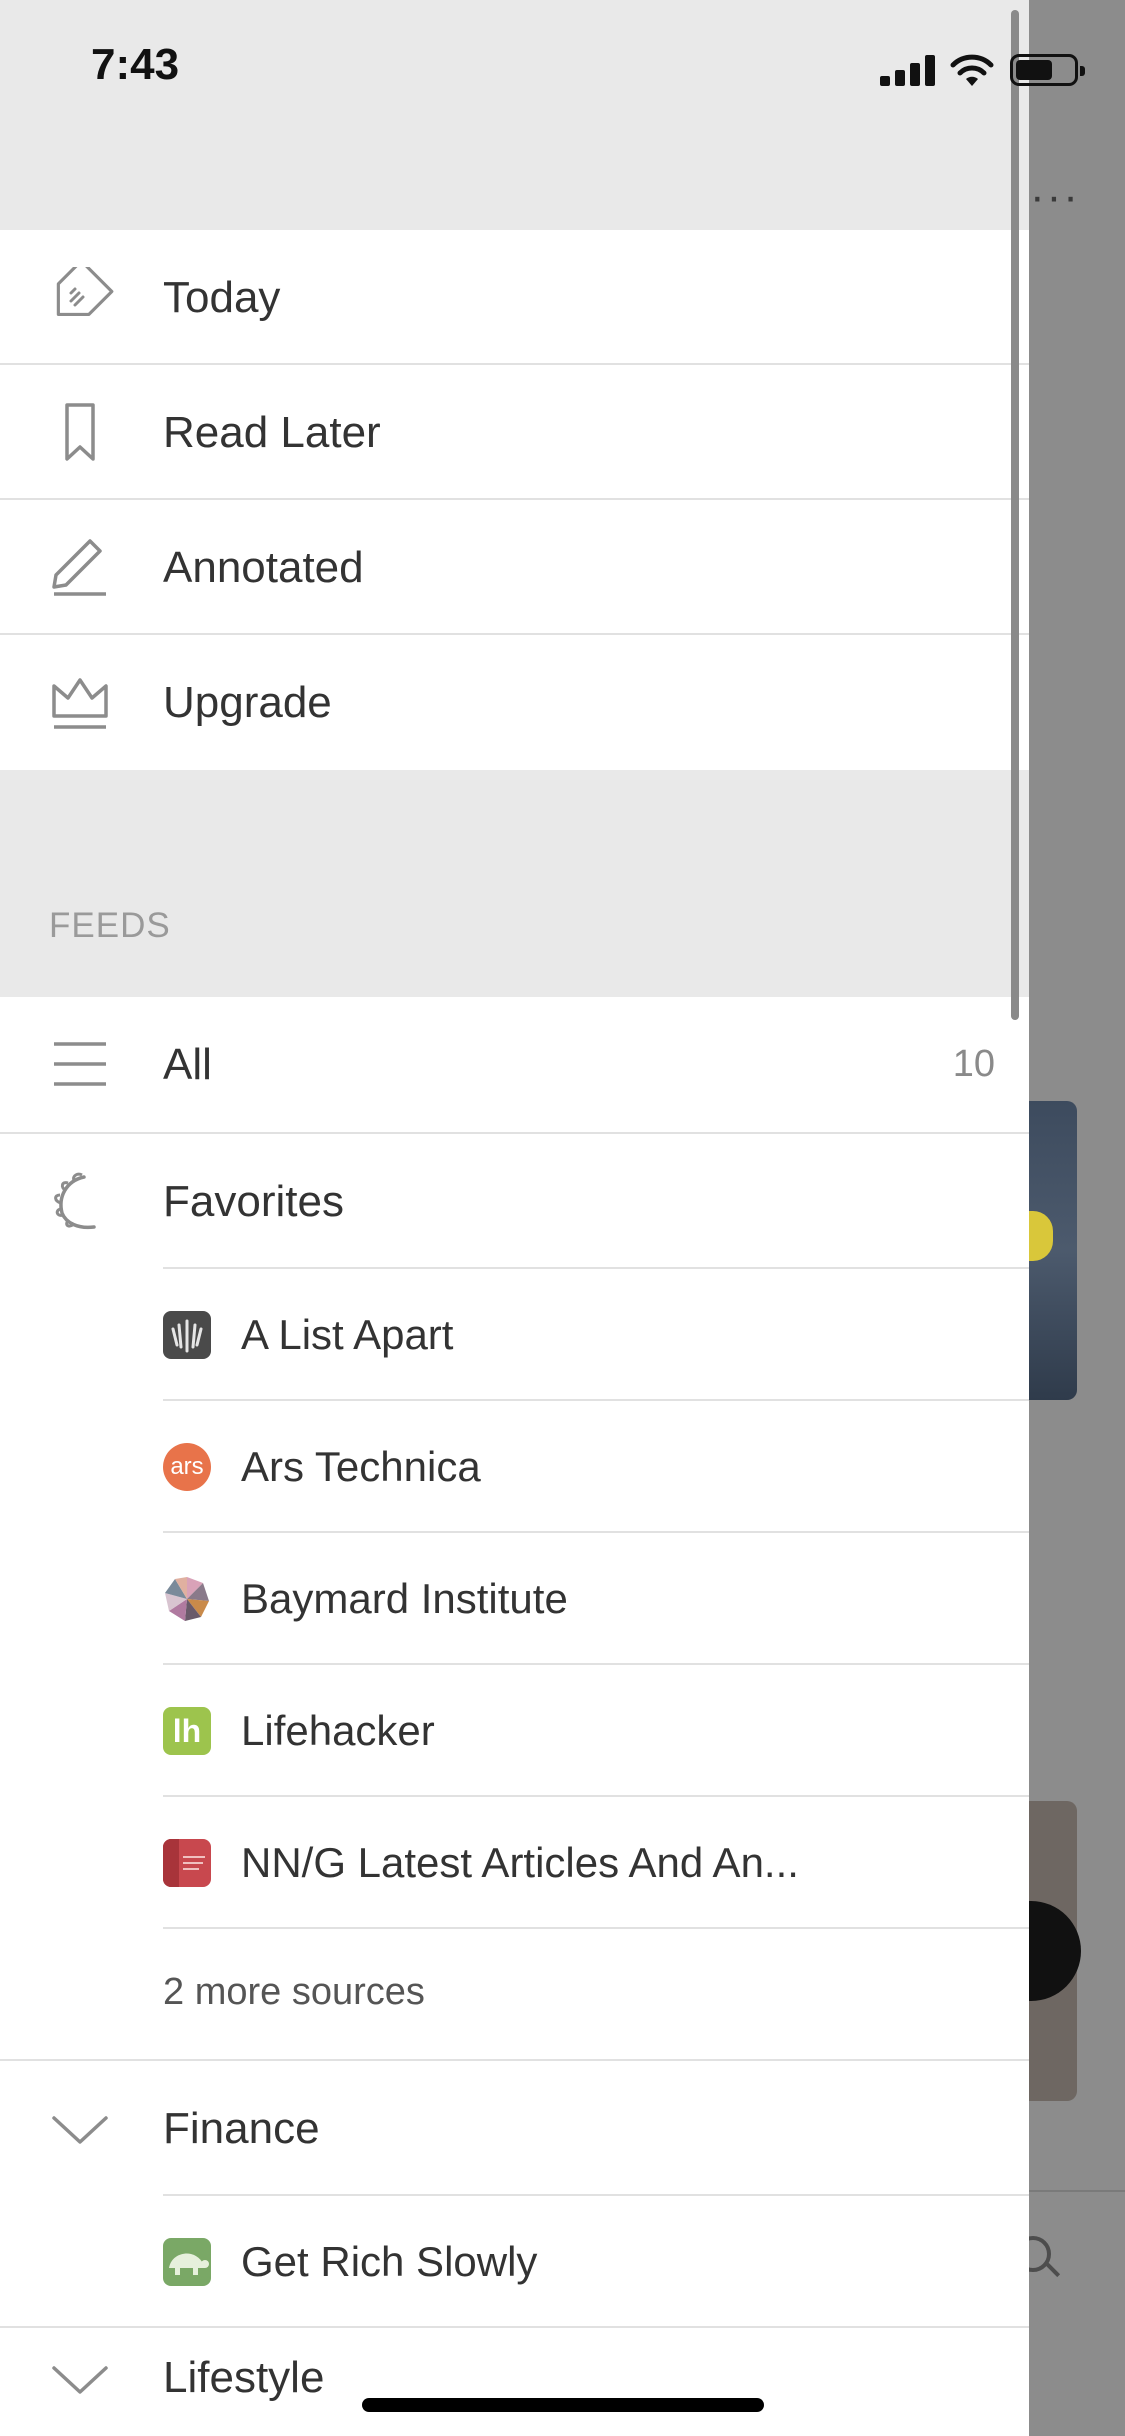  What do you see at coordinates (514, 1731) in the screenshot?
I see `source-lifehacker: lh Lifehacker` at bounding box center [514, 1731].